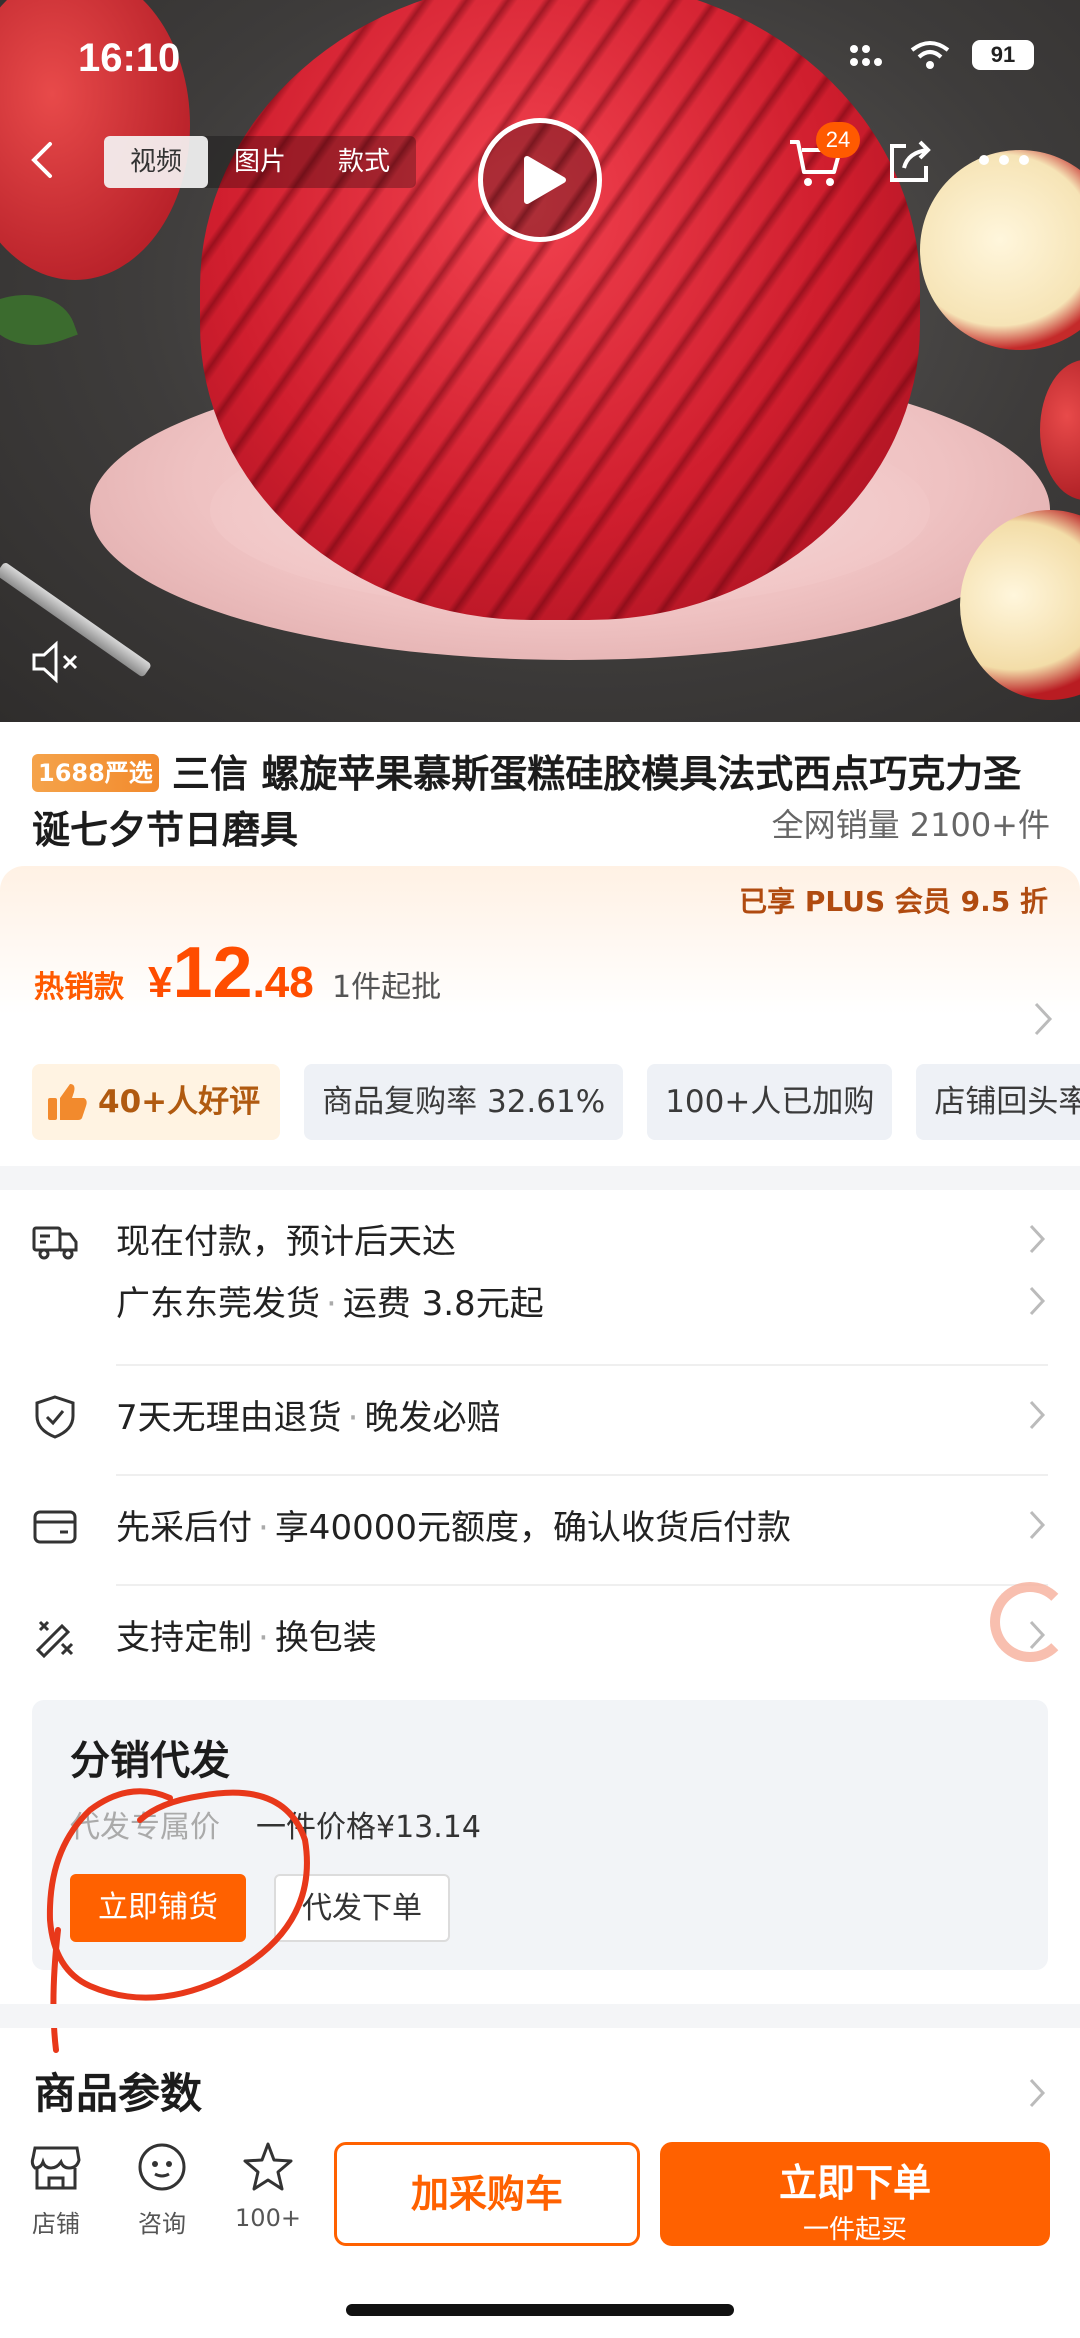 The width and height of the screenshot is (1080, 2338). What do you see at coordinates (156, 1102) in the screenshot?
I see `tag-reviews: 40+人好评` at bounding box center [156, 1102].